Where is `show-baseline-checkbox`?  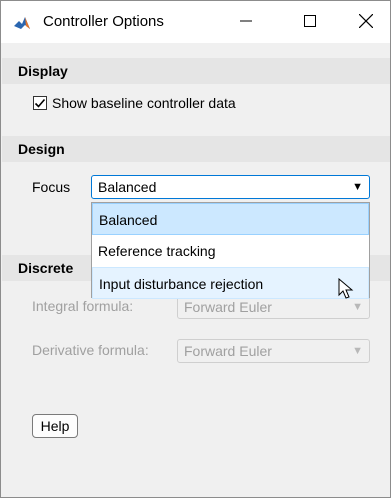
show-baseline-checkbox is located at coordinates (40, 103).